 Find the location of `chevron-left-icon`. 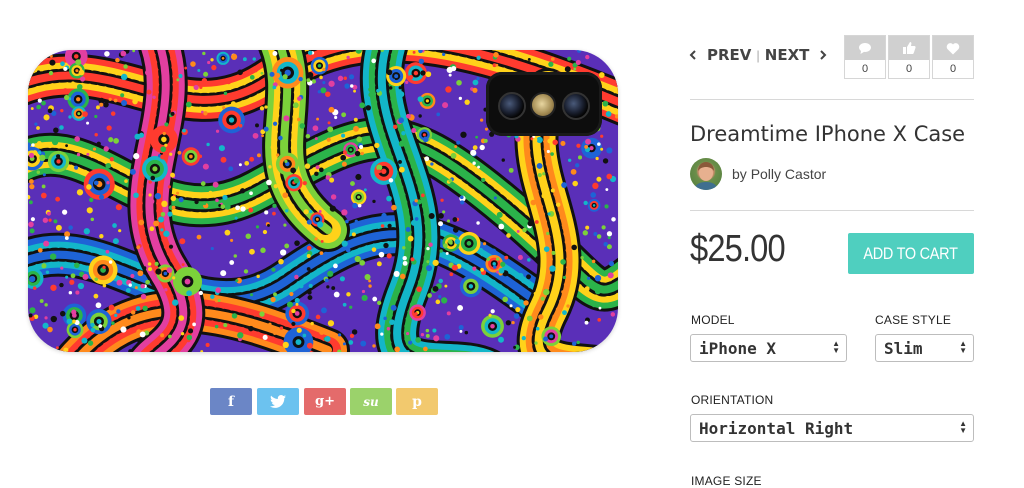

chevron-left-icon is located at coordinates (693, 55).